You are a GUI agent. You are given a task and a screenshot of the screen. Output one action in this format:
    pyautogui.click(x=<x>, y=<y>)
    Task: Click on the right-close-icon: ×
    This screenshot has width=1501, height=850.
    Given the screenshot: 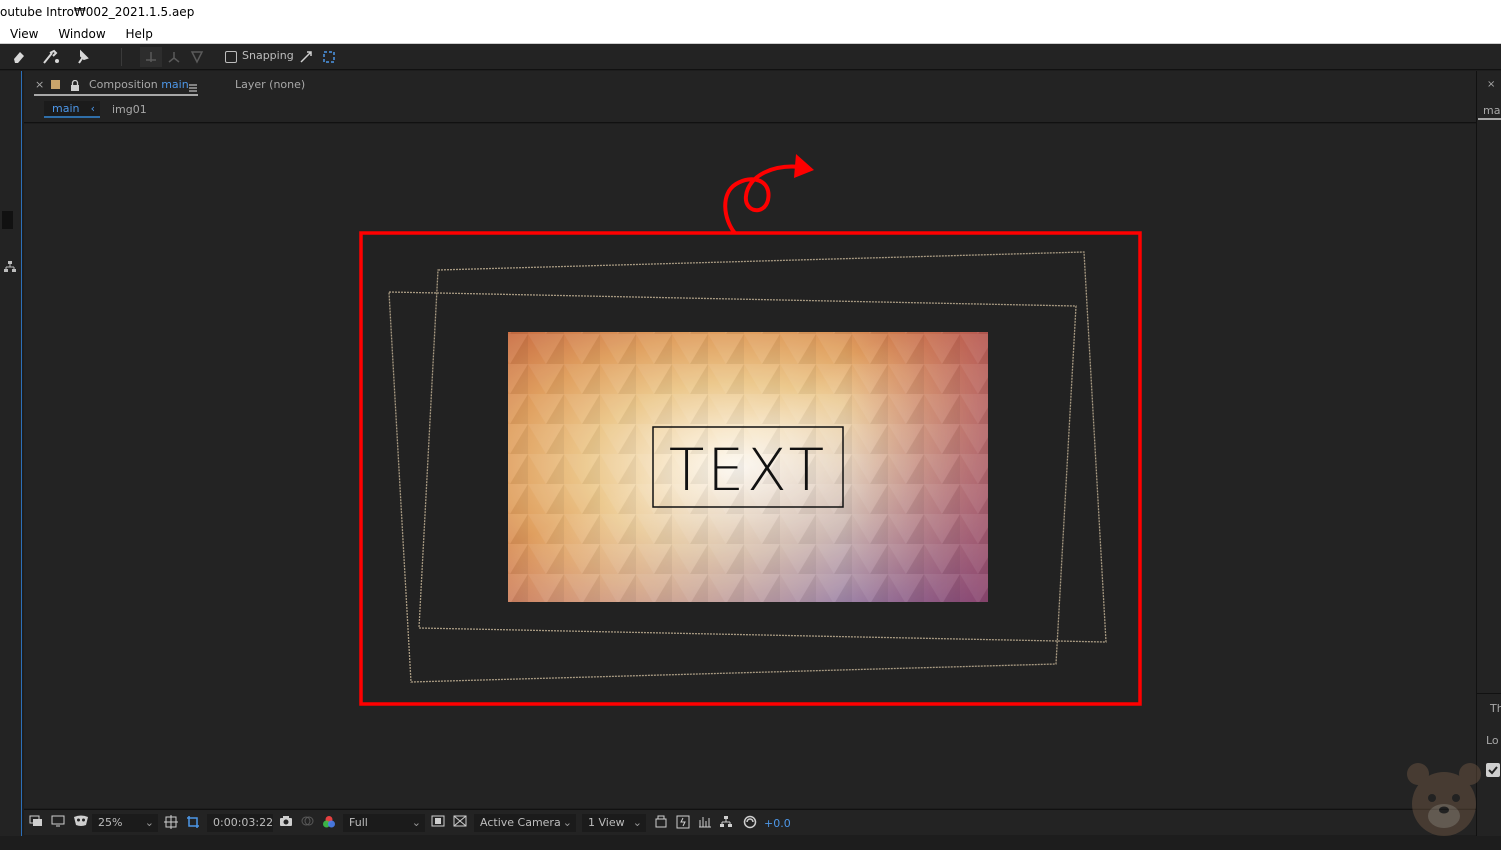 What is the action you would take?
    pyautogui.click(x=1491, y=84)
    